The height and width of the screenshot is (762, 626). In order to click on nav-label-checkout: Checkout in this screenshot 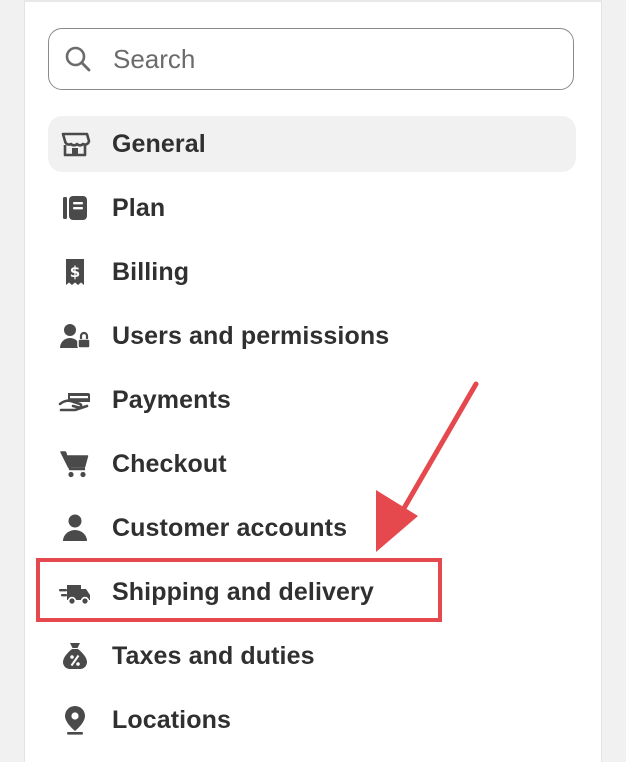, I will do `click(169, 463)`.